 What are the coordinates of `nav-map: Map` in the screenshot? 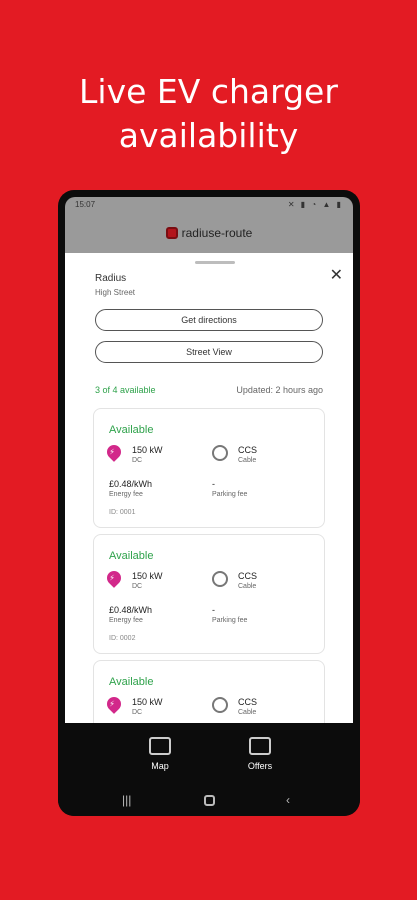 It's located at (160, 754).